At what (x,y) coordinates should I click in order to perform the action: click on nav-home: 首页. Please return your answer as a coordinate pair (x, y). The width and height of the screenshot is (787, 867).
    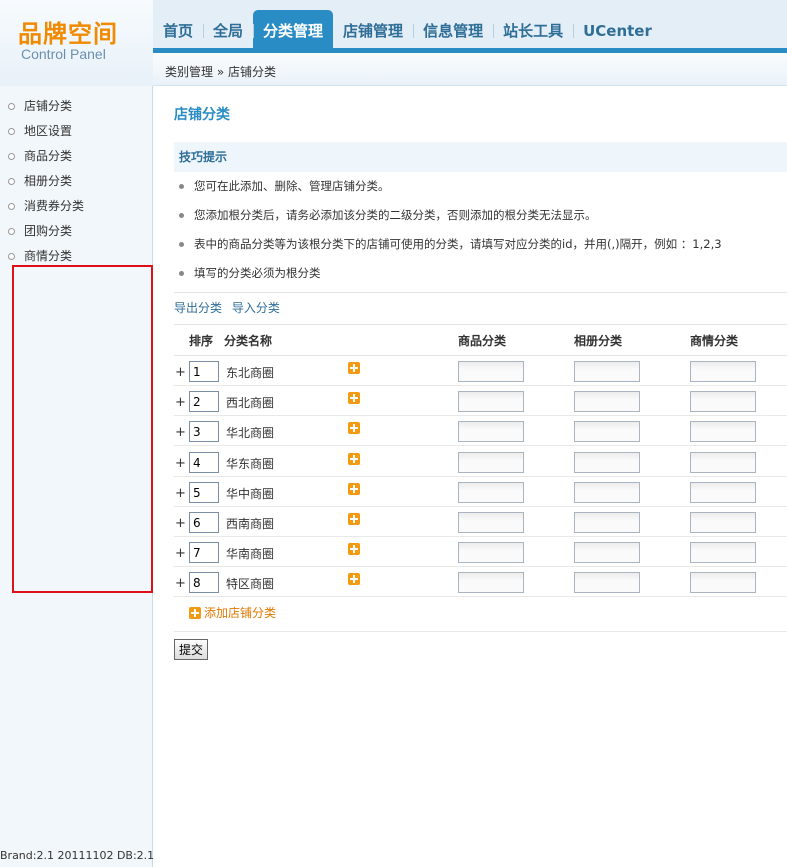
    Looking at the image, I should click on (178, 29).